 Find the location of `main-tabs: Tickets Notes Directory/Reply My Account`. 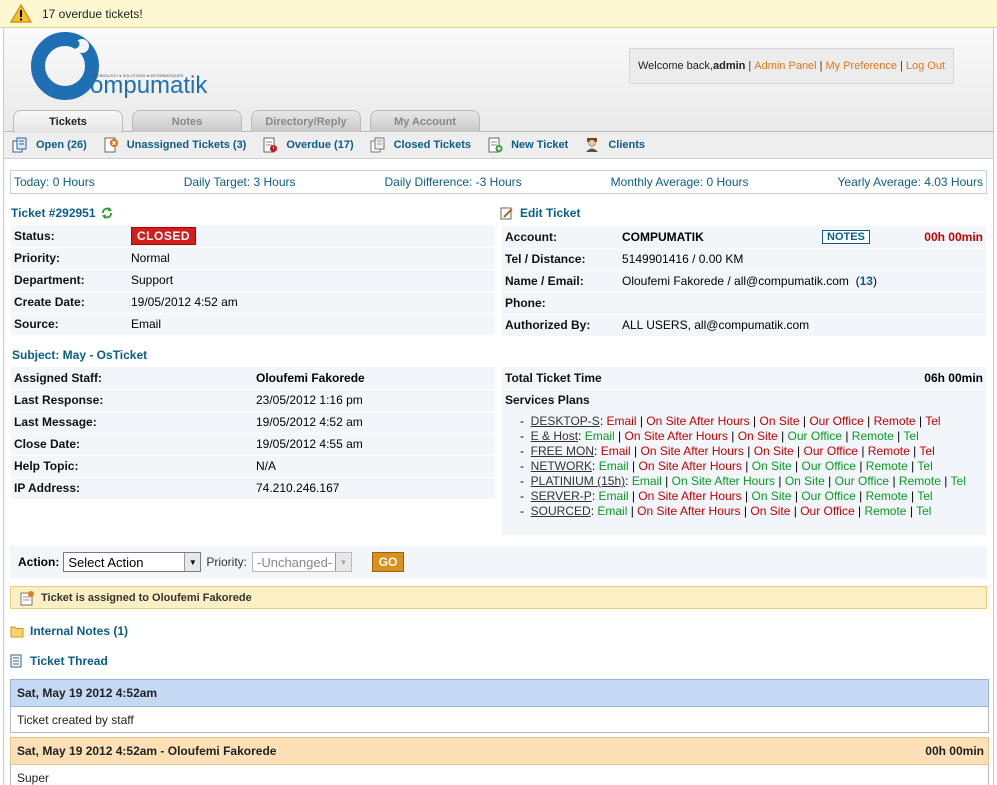

main-tabs: Tickets Notes Directory/Reply My Account is located at coordinates (498, 121).